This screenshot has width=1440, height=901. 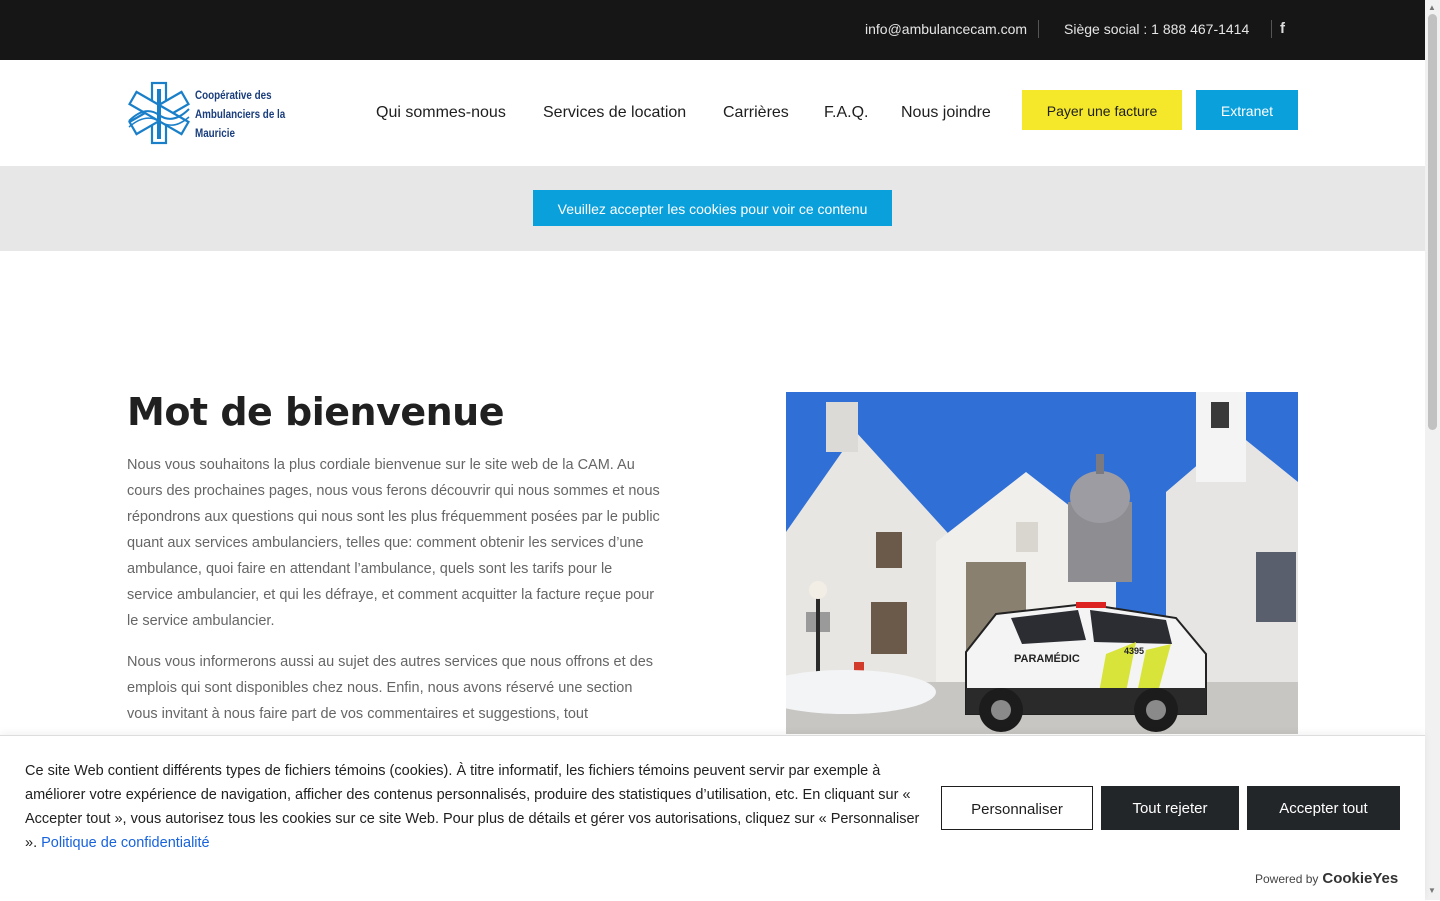 I want to click on nav-item-contact: Nous joindre, so click(x=946, y=113).